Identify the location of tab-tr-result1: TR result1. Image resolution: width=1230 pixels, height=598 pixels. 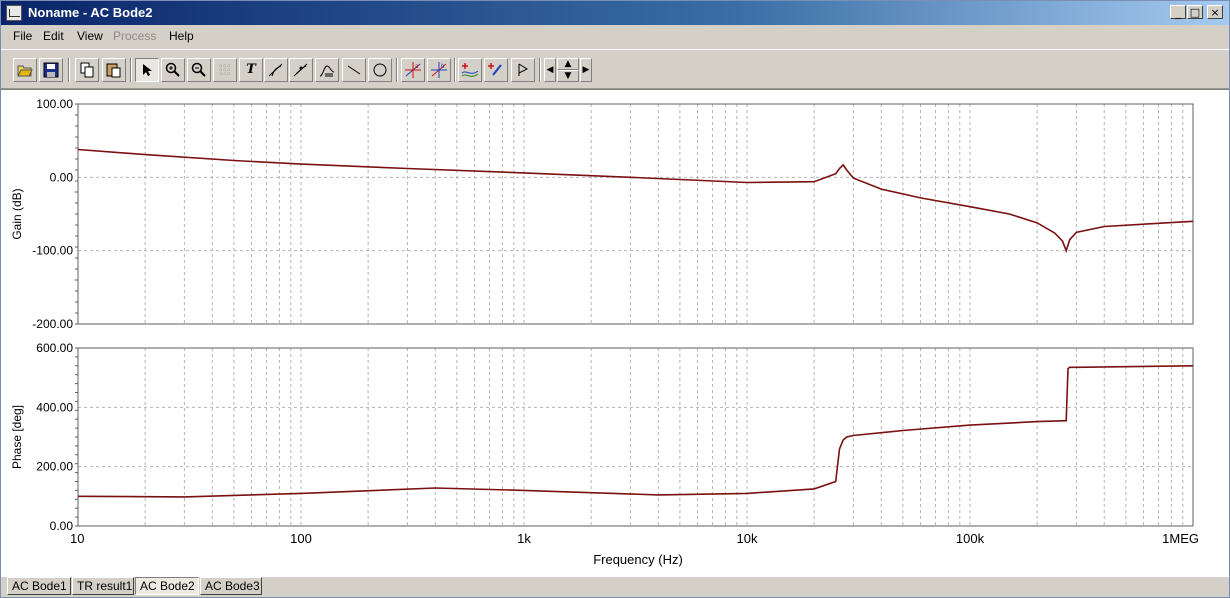
(103, 586).